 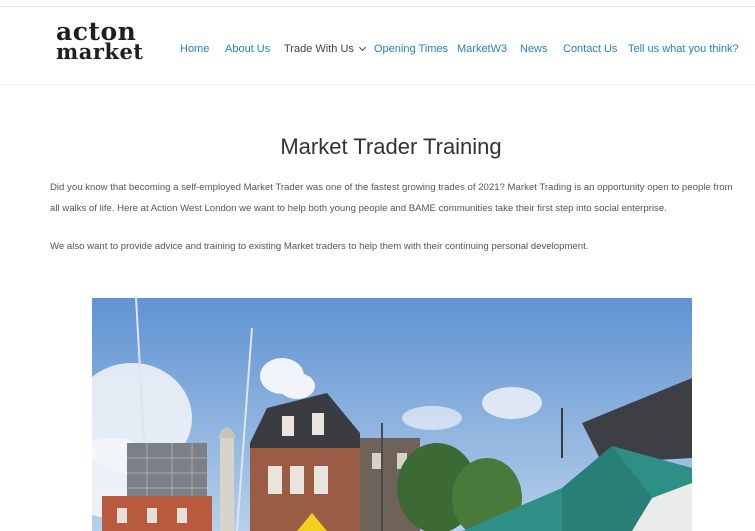 I want to click on nav-contact-us: Contact Us, so click(x=590, y=49).